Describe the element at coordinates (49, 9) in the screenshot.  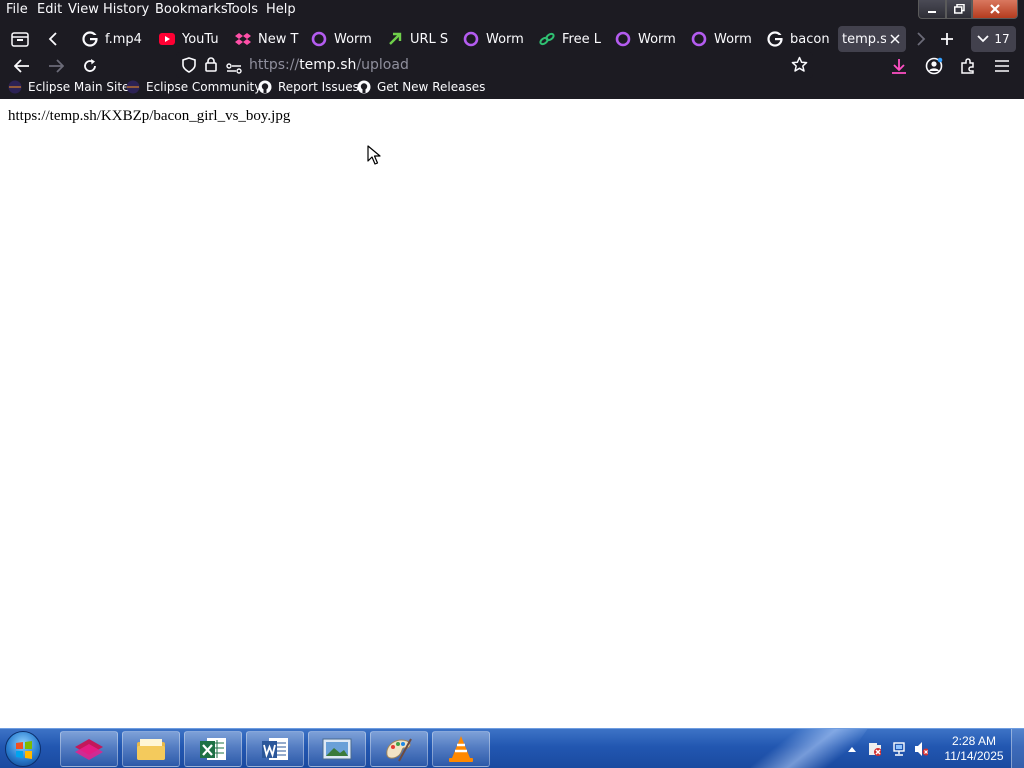
I see `menu-edit: Edit` at that location.